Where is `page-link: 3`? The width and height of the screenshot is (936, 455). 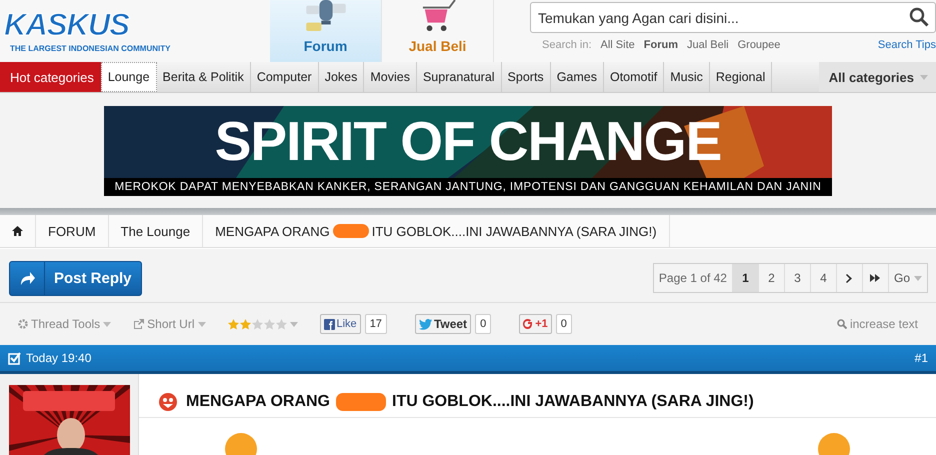
page-link: 3 is located at coordinates (797, 278).